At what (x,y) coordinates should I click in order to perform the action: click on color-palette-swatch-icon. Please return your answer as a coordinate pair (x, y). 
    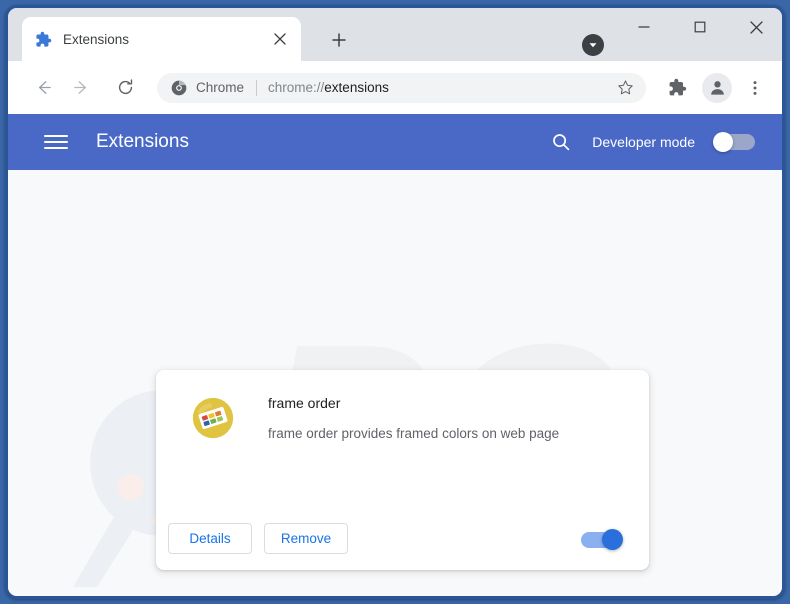
    Looking at the image, I should click on (213, 418).